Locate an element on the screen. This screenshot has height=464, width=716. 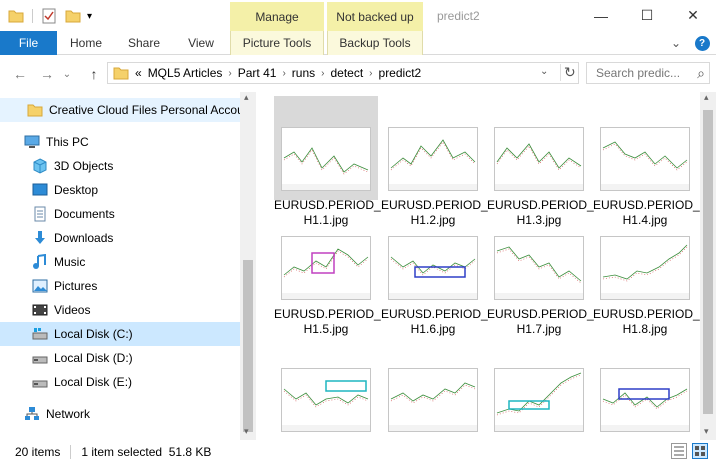
nav-item-label: Local Disk (D:) is located at coordinates (93, 358).